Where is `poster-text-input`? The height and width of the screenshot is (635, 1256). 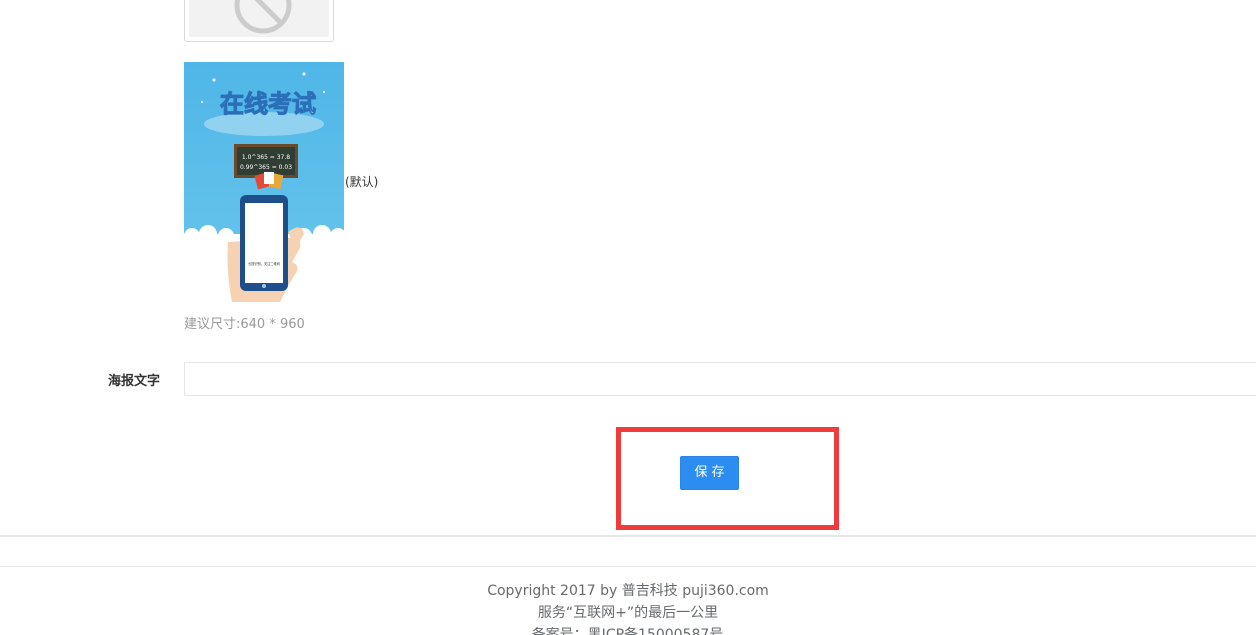
poster-text-input is located at coordinates (720, 379).